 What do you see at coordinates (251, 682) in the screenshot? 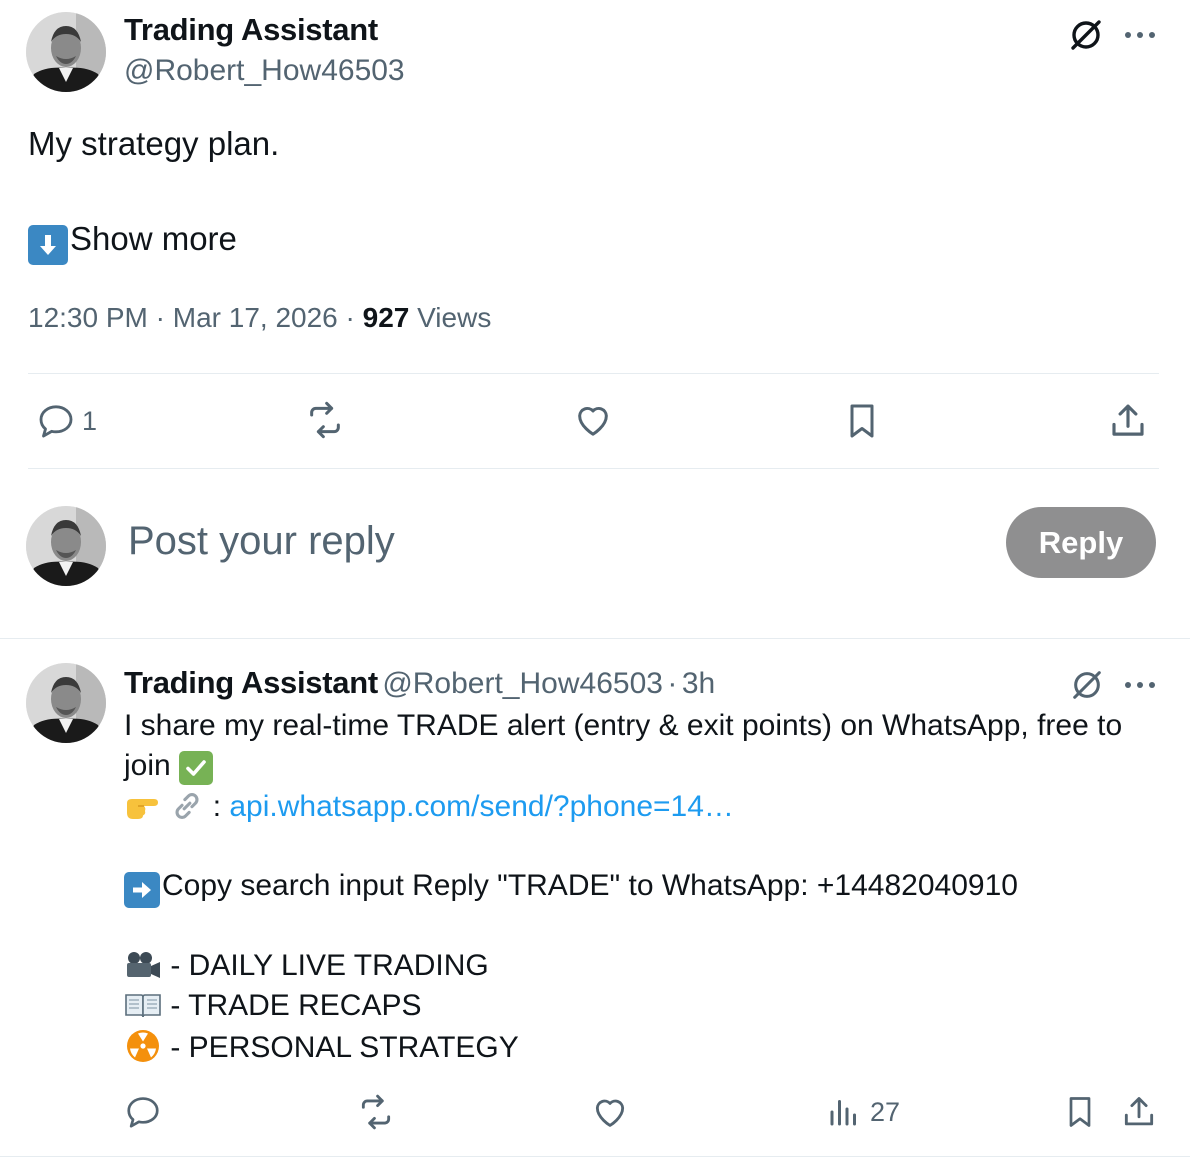
I see `reply-author-name: Trading Assistant` at bounding box center [251, 682].